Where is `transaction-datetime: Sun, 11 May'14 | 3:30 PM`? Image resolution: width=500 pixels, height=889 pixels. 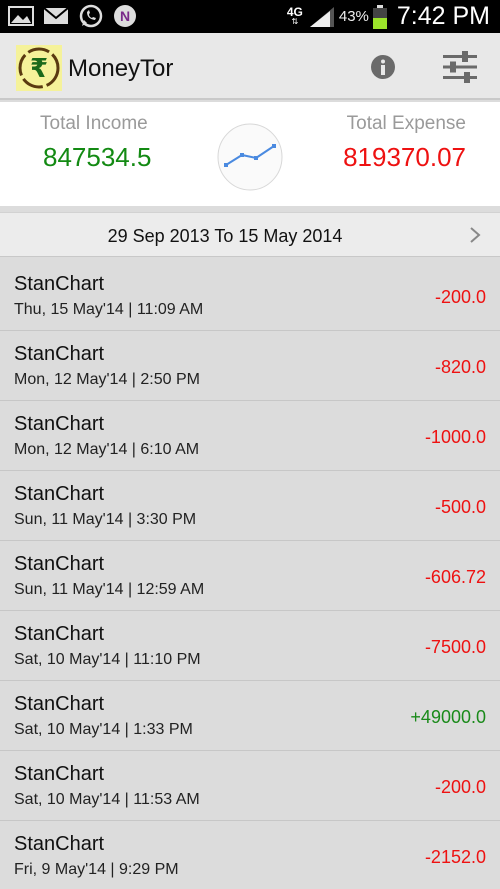 transaction-datetime: Sun, 11 May'14 | 3:30 PM is located at coordinates (105, 519).